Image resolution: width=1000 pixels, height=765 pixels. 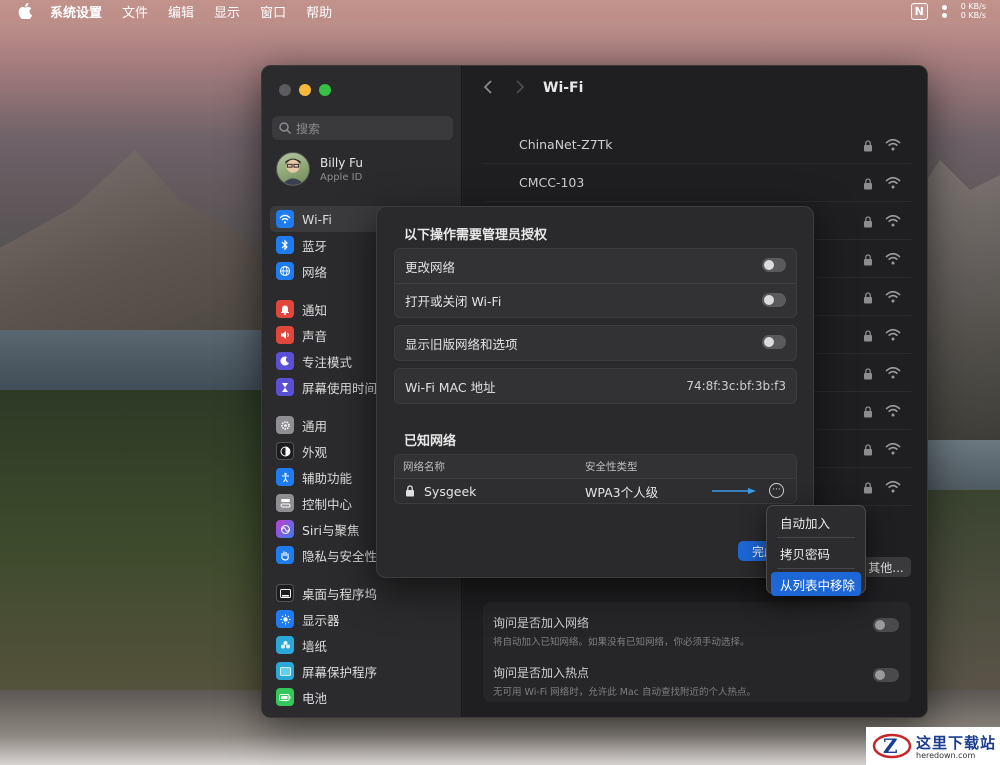 I want to click on watermark-logo-icon: Z, so click(x=892, y=746).